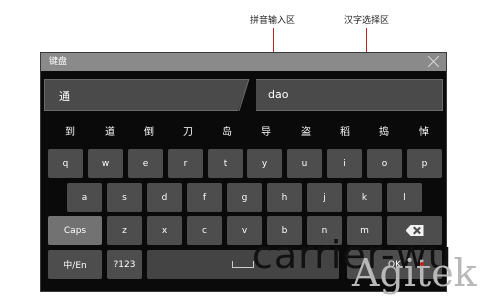  Describe the element at coordinates (225, 163) in the screenshot. I see `key-t: t` at that location.